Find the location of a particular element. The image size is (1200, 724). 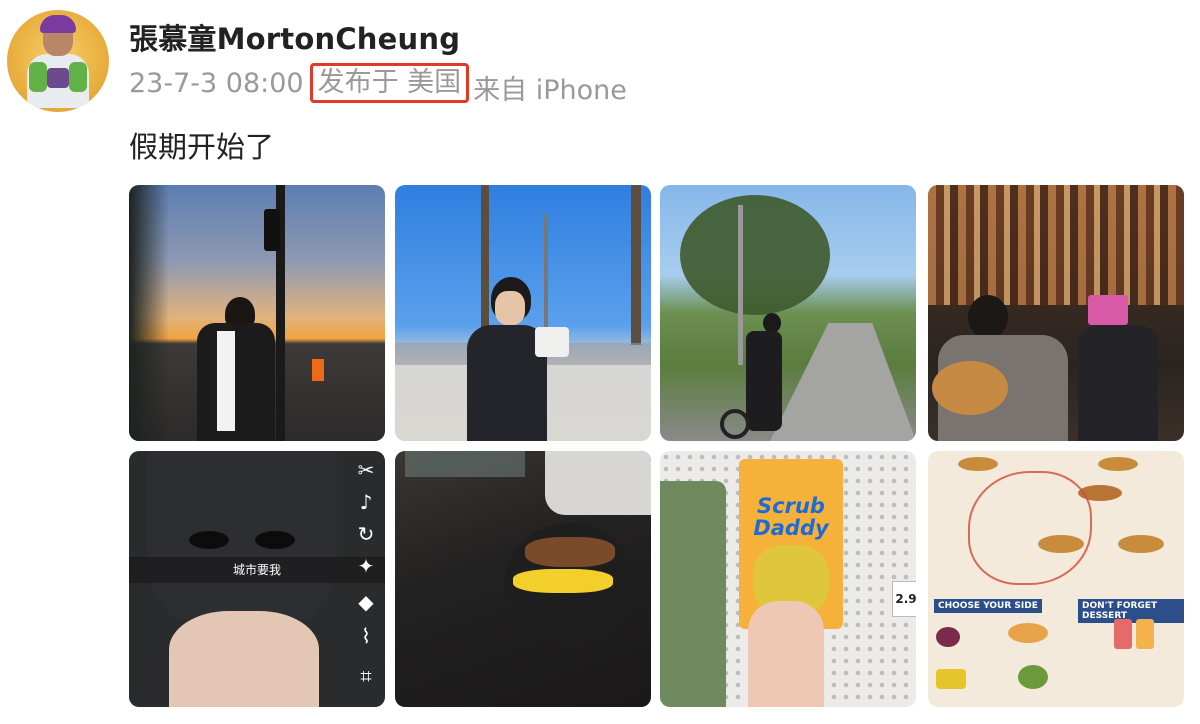

guitar-wall is located at coordinates (1056, 245).